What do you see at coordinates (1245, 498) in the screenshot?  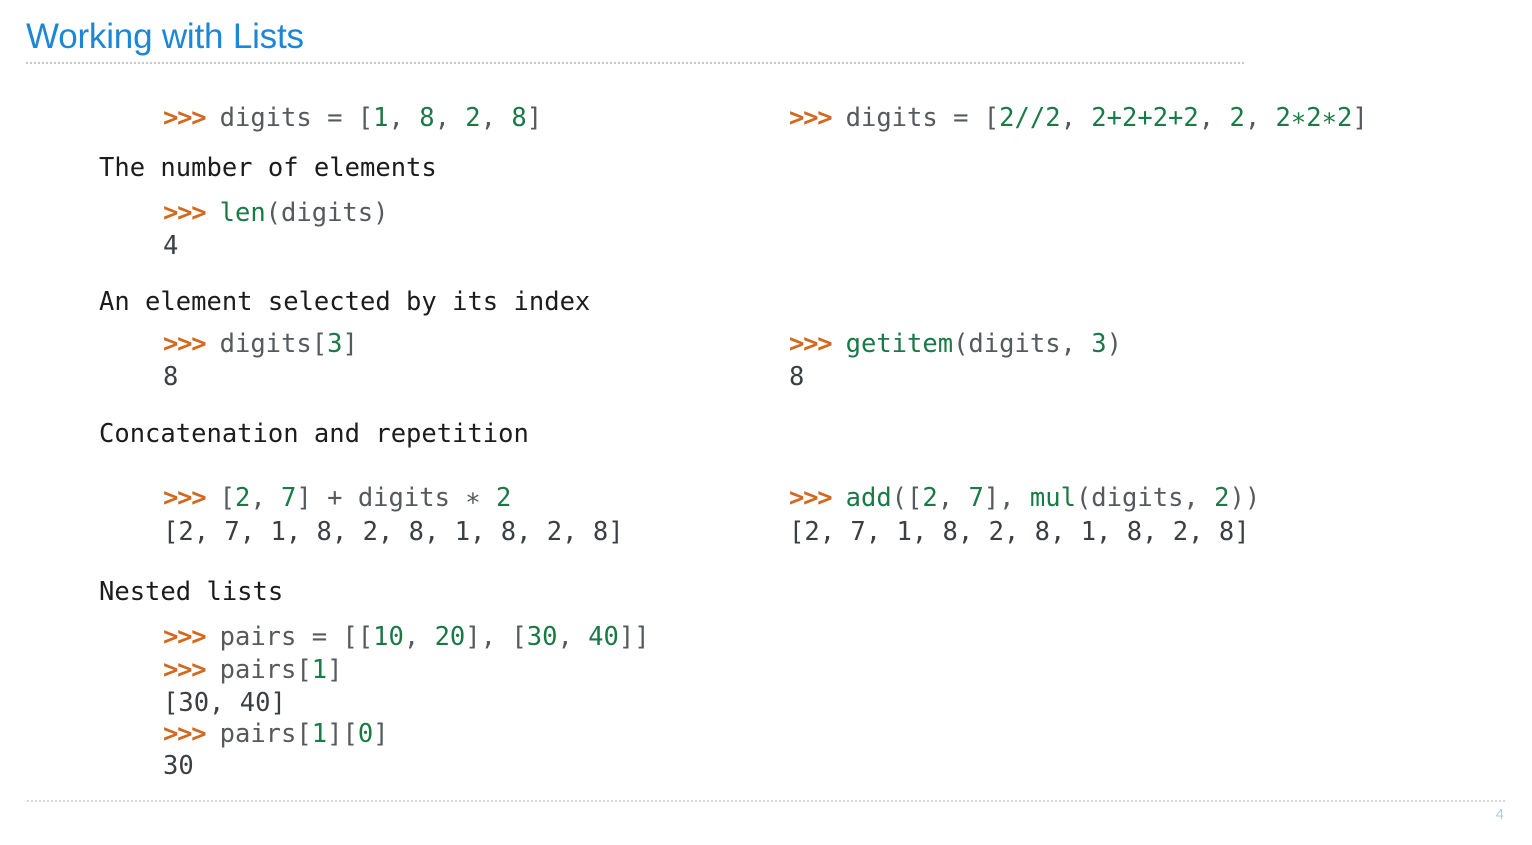 I see `code-token-plain: ))` at bounding box center [1245, 498].